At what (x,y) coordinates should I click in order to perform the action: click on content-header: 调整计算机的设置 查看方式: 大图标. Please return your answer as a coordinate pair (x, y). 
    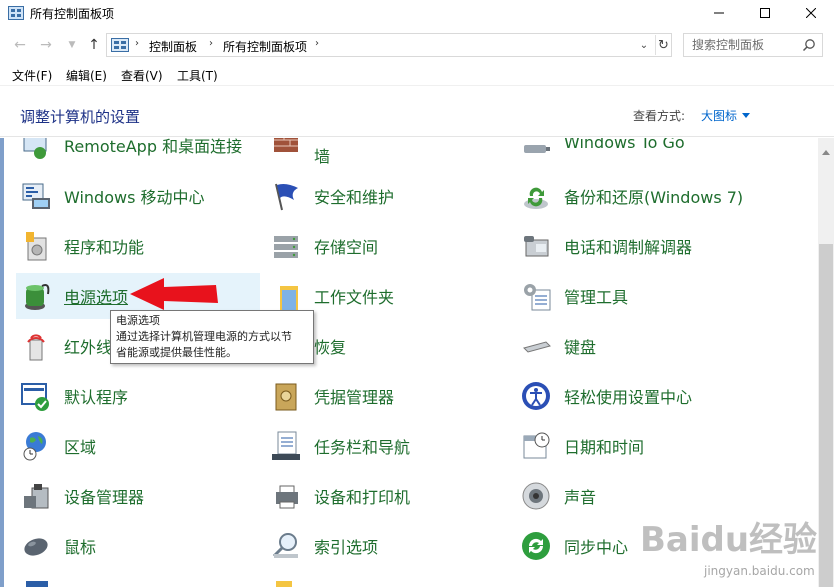
    Looking at the image, I should click on (417, 112).